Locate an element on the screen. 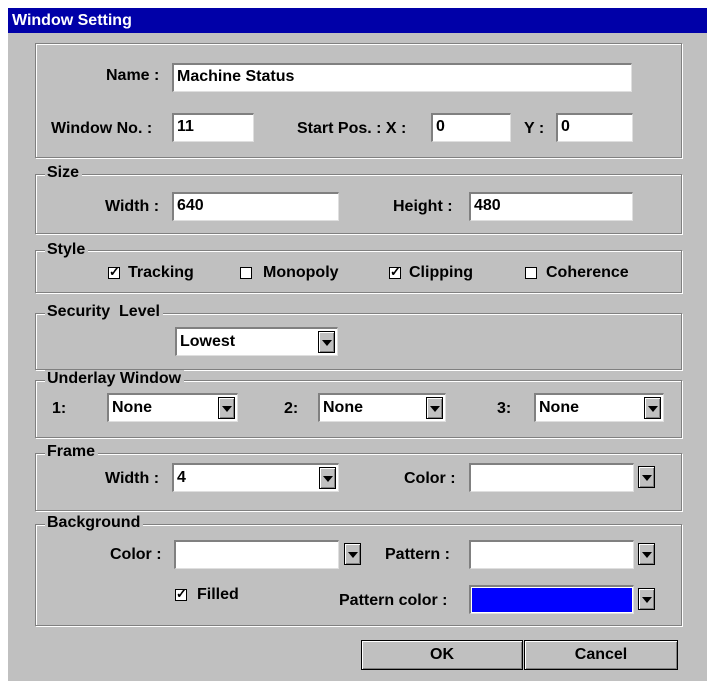  pattern-color-swatch is located at coordinates (552, 600).